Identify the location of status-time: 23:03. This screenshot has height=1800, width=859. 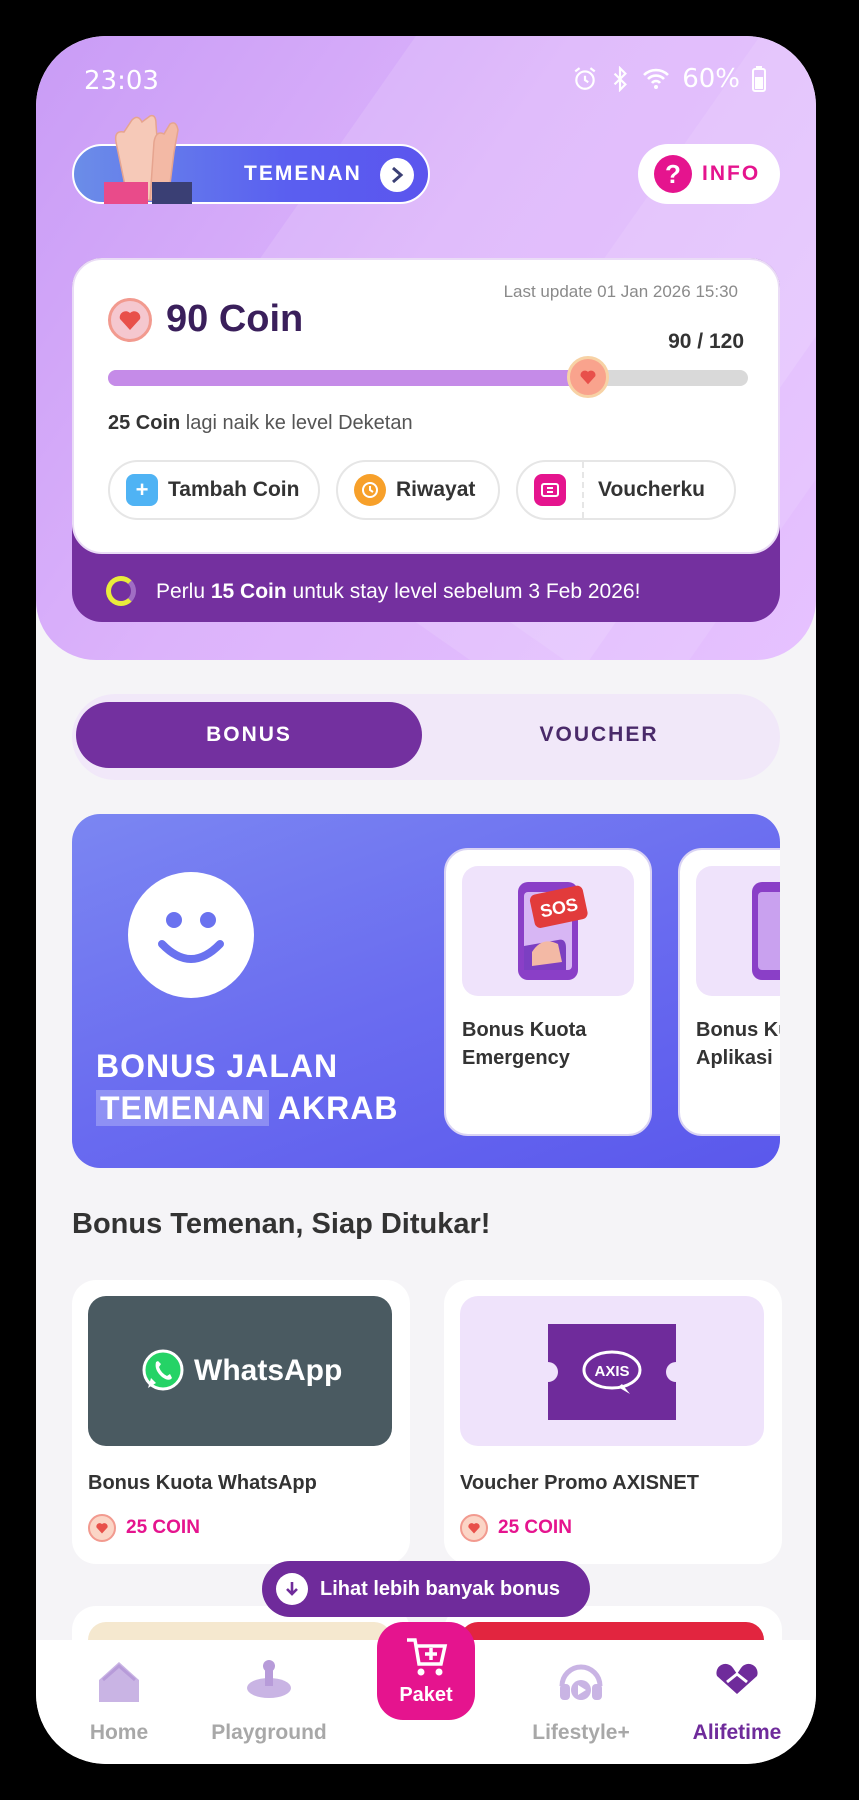
(121, 81).